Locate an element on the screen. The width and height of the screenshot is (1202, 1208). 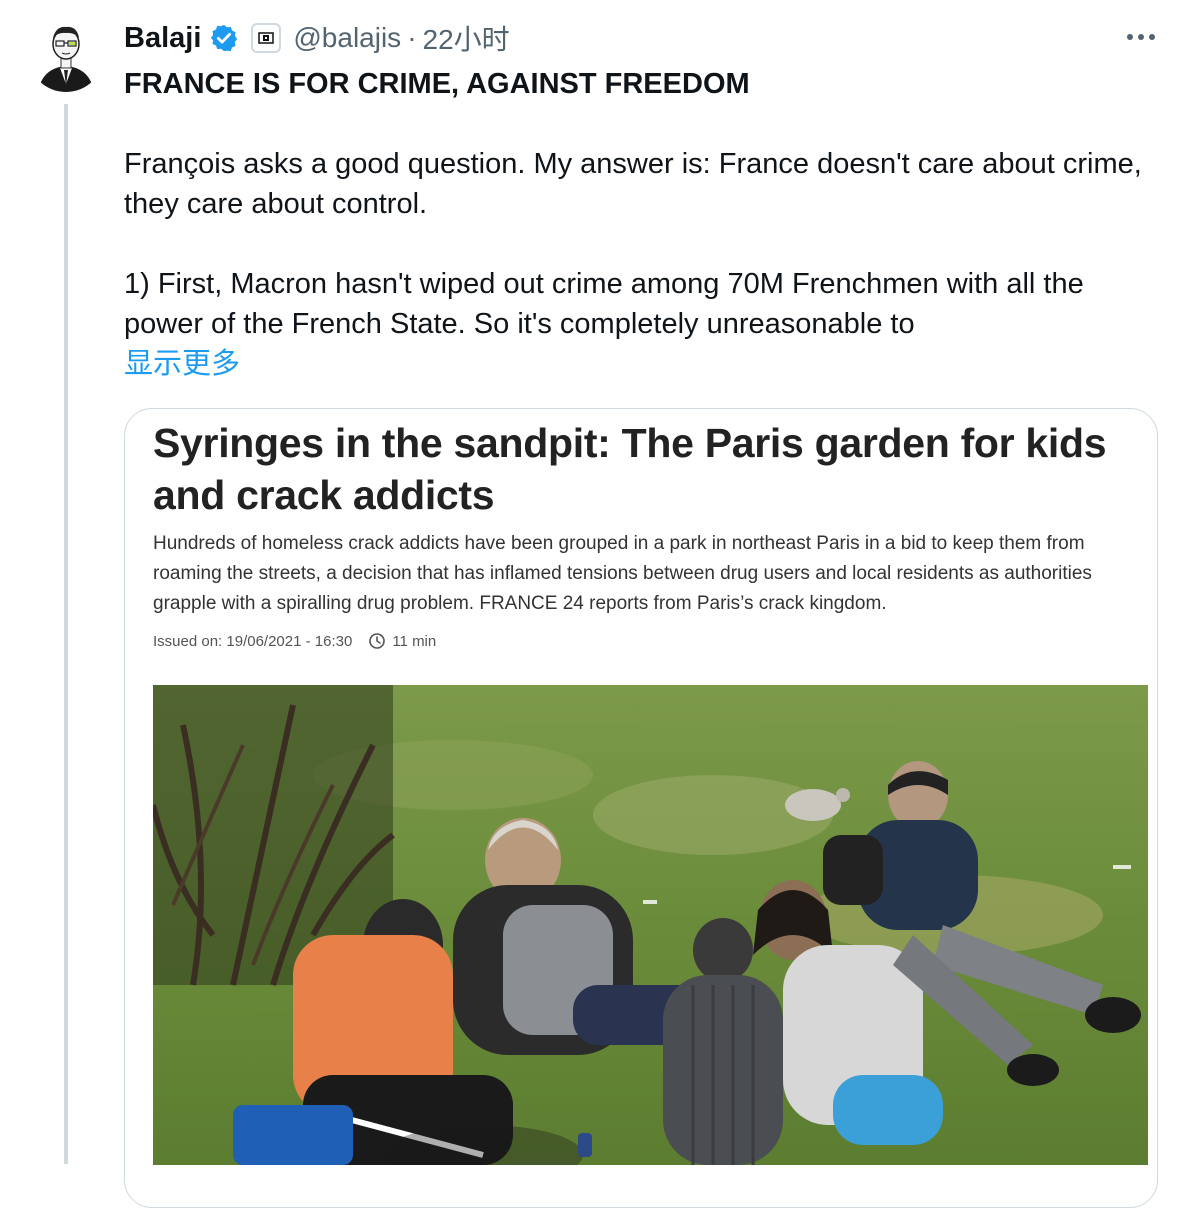
more-options-icon is located at coordinates (1141, 37).